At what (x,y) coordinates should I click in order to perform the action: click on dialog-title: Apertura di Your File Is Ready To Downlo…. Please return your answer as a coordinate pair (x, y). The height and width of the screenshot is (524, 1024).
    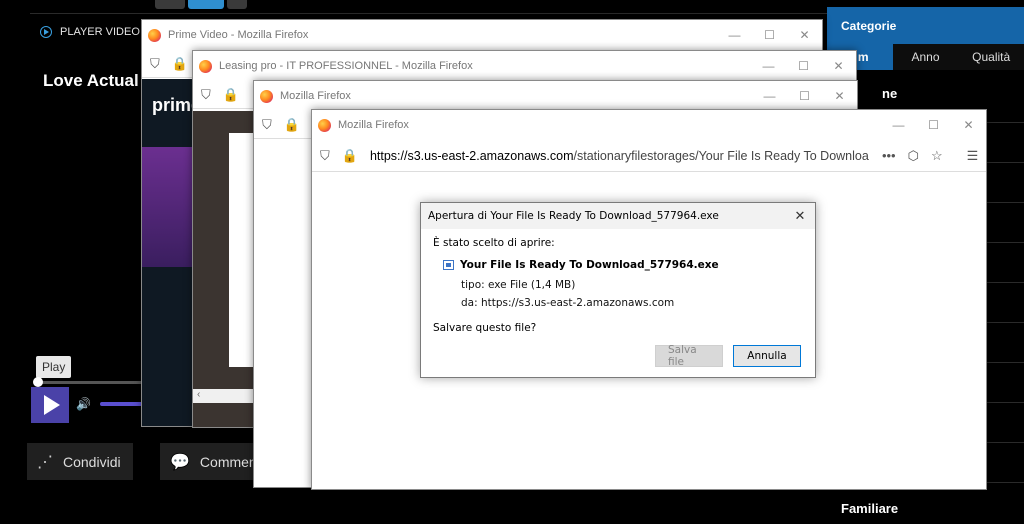
    Looking at the image, I should click on (573, 216).